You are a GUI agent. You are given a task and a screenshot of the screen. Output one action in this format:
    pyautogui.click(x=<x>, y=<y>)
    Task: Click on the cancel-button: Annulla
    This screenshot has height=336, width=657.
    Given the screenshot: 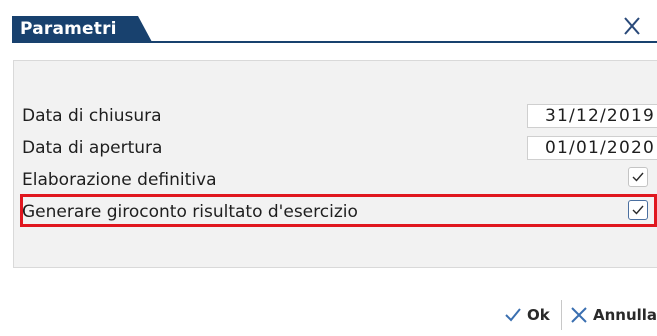 What is the action you would take?
    pyautogui.click(x=613, y=315)
    